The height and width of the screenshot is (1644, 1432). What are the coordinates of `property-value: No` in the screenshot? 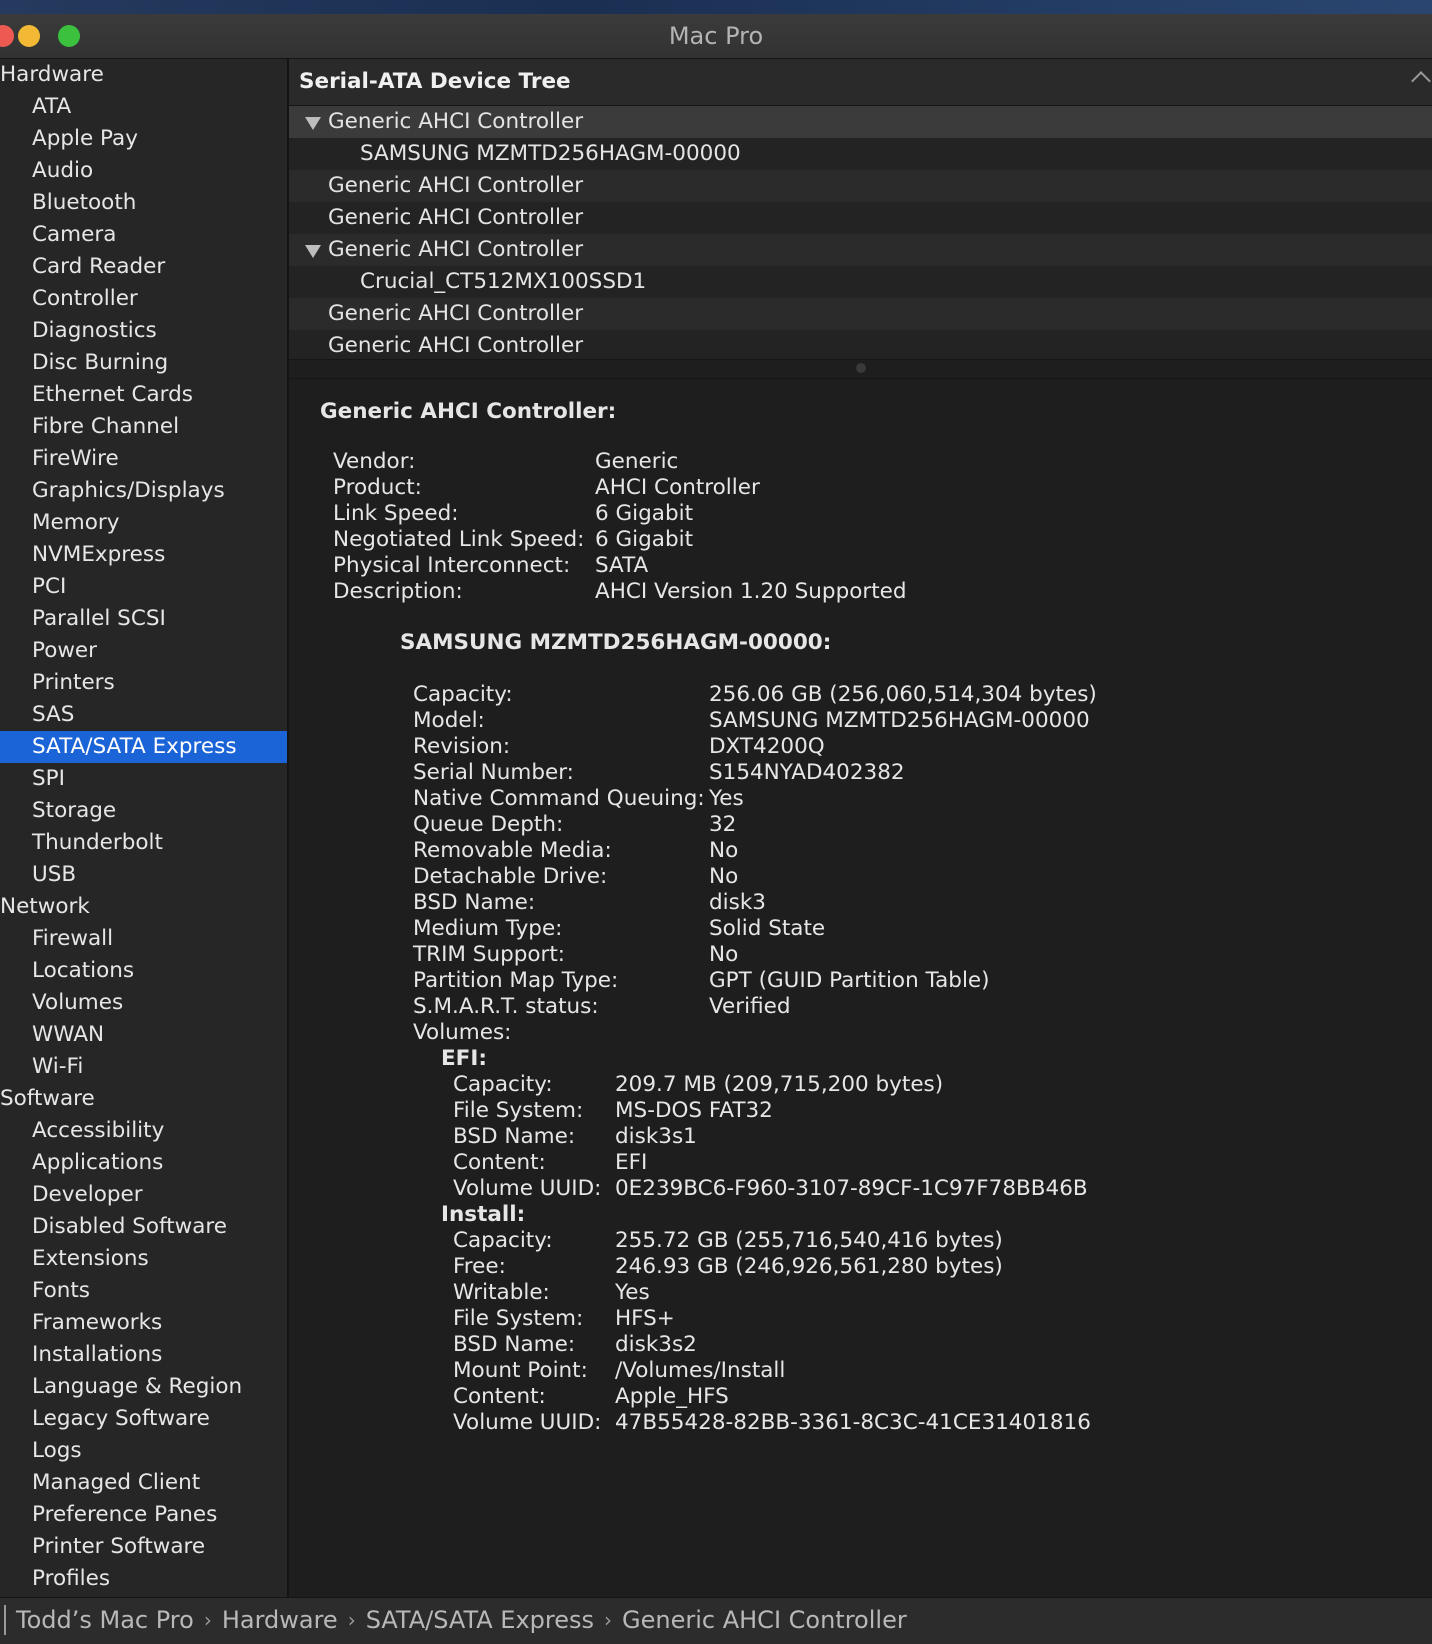 It's located at (724, 850).